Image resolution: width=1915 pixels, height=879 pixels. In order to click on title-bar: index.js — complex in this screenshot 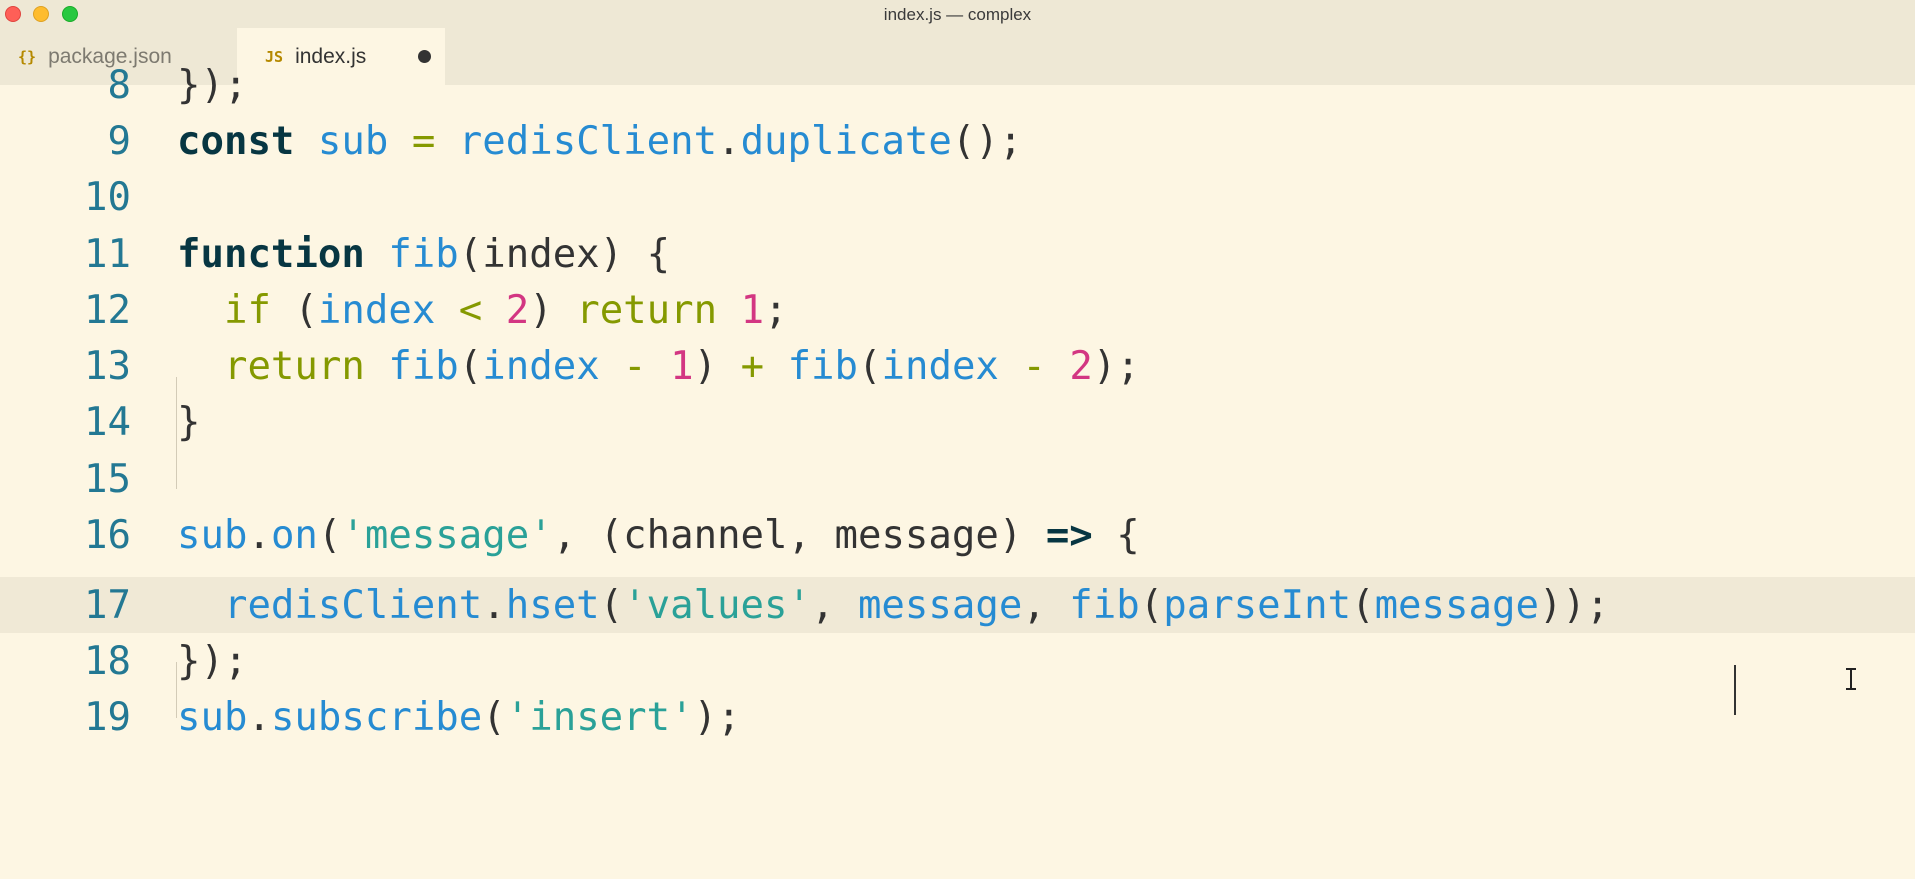, I will do `click(957, 14)`.